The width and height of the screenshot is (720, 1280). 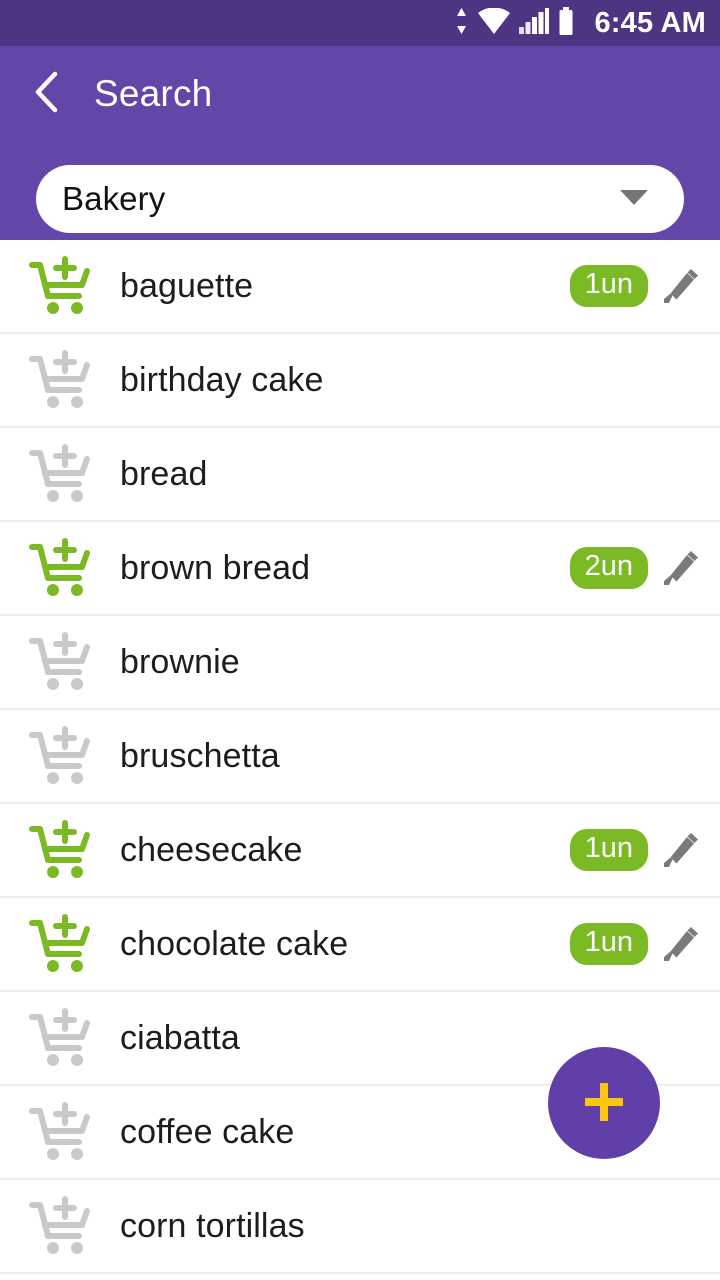 What do you see at coordinates (580, 23) in the screenshot?
I see `status-bar-icons: 6:45 AM` at bounding box center [580, 23].